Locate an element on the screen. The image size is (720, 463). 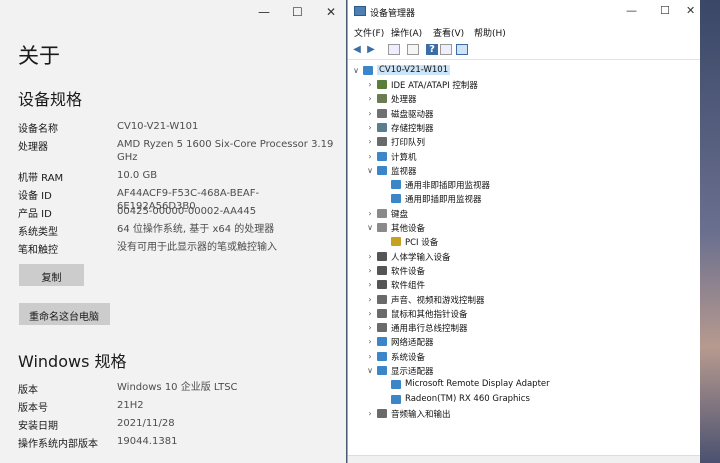
tree-item: ∨ 监视器 is located at coordinates (527, 171).